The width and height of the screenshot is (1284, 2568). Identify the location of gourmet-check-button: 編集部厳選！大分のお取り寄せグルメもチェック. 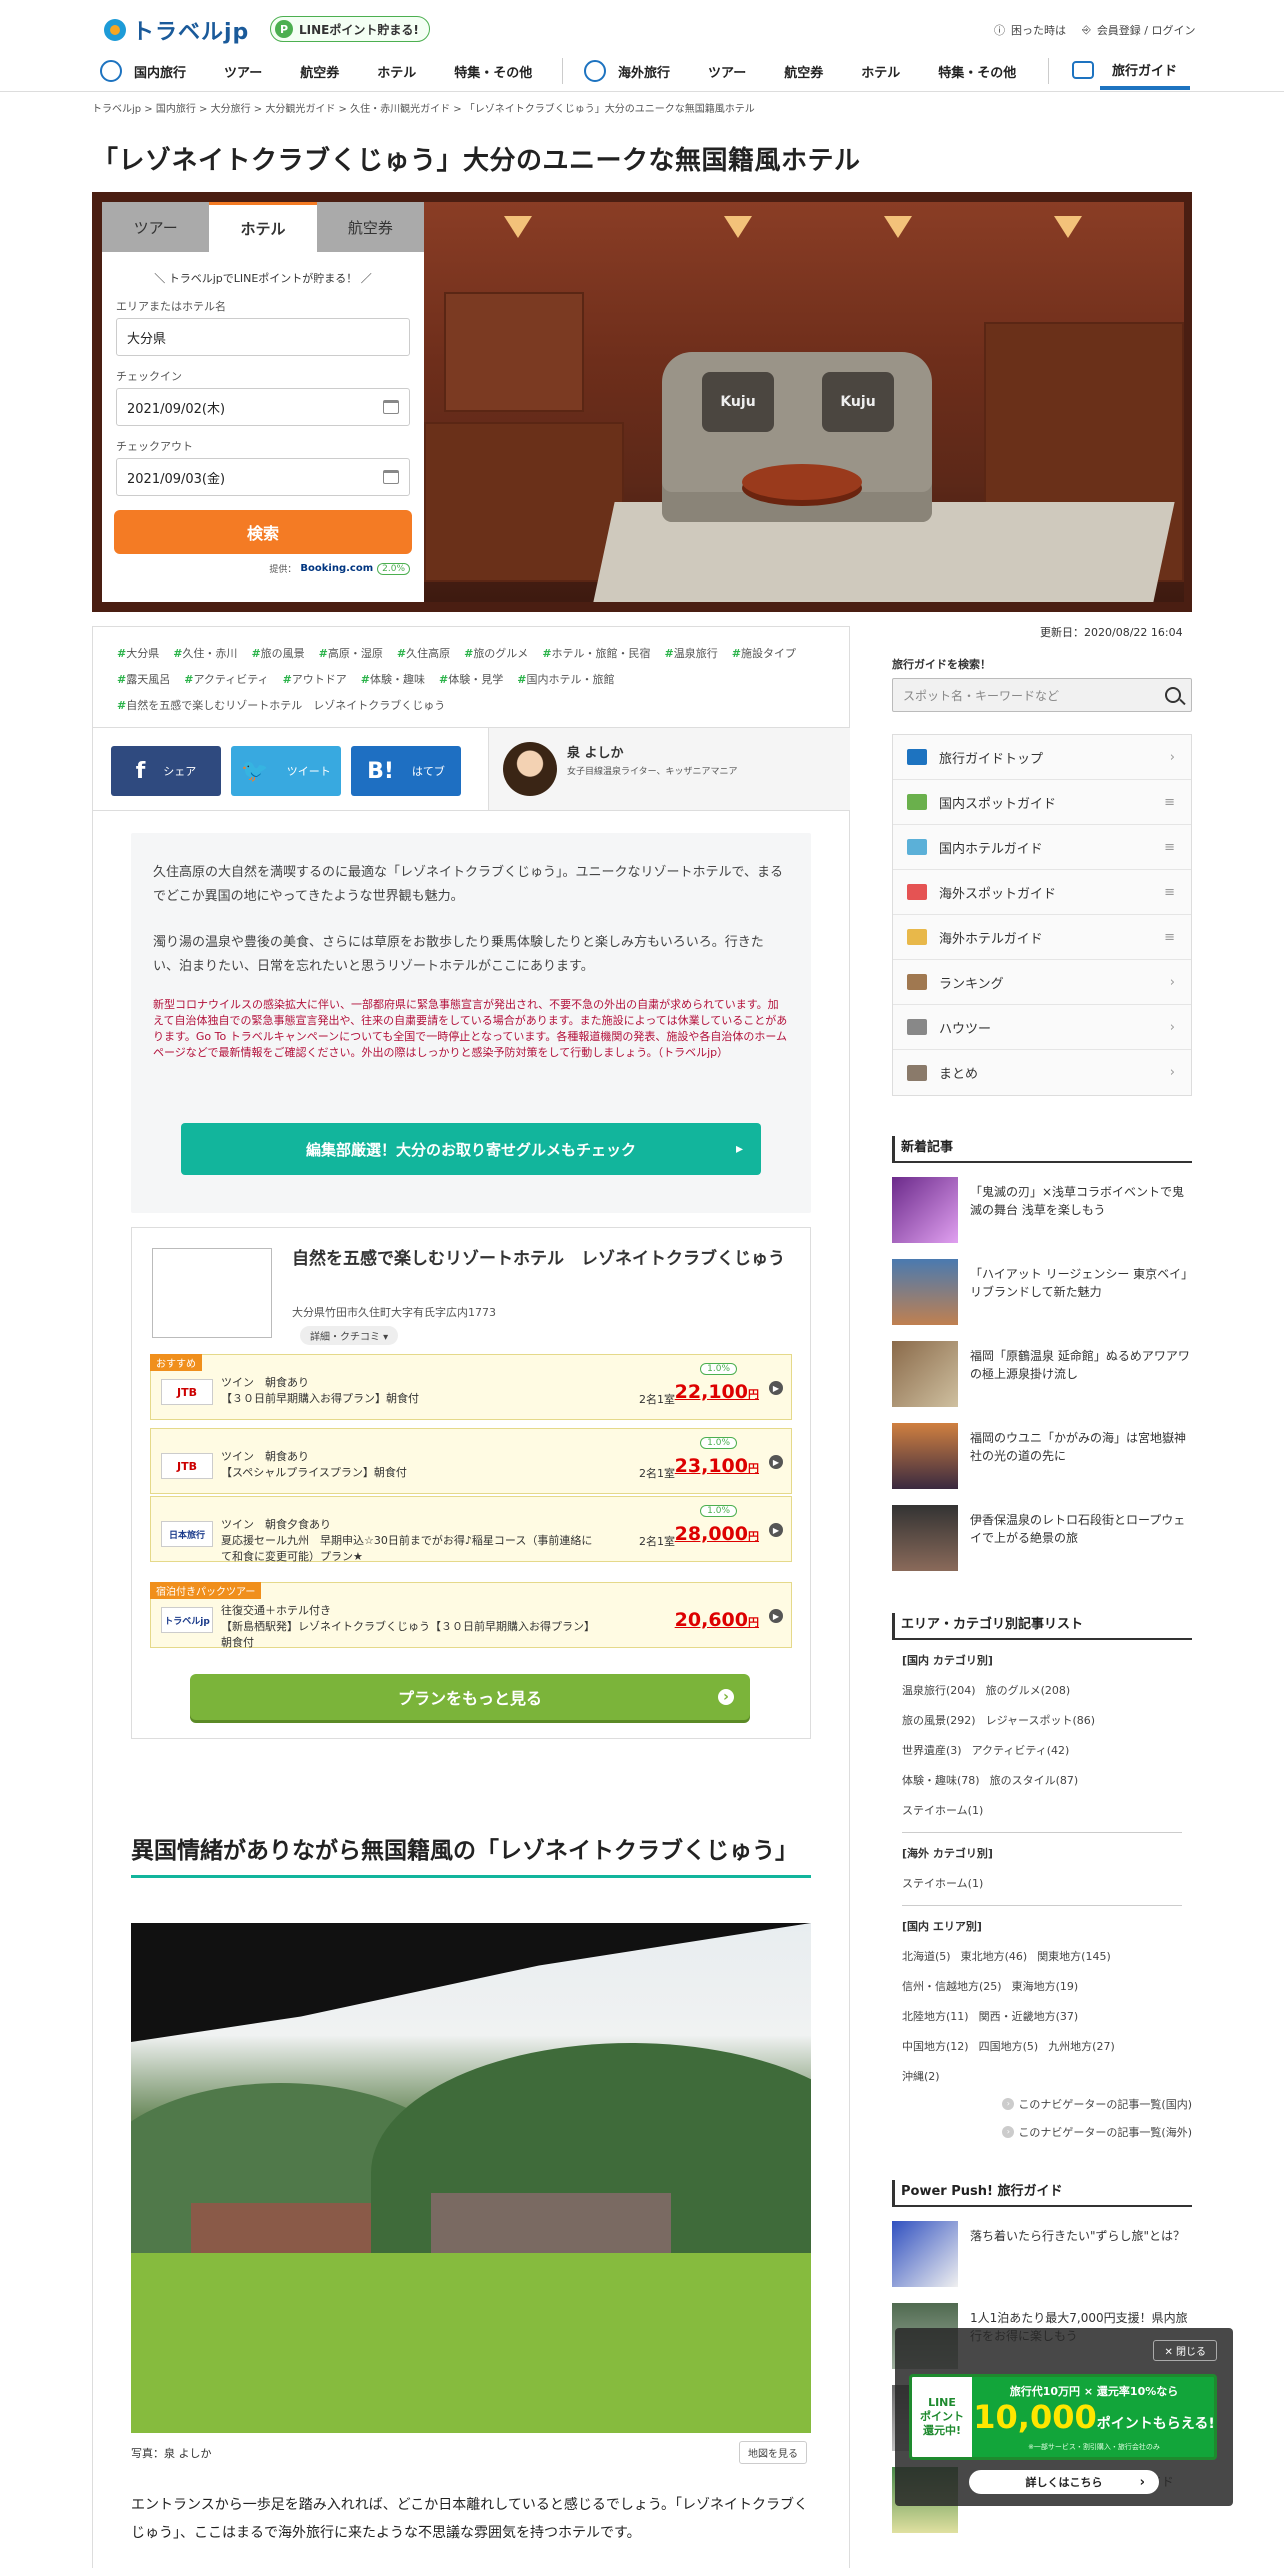
(471, 1149).